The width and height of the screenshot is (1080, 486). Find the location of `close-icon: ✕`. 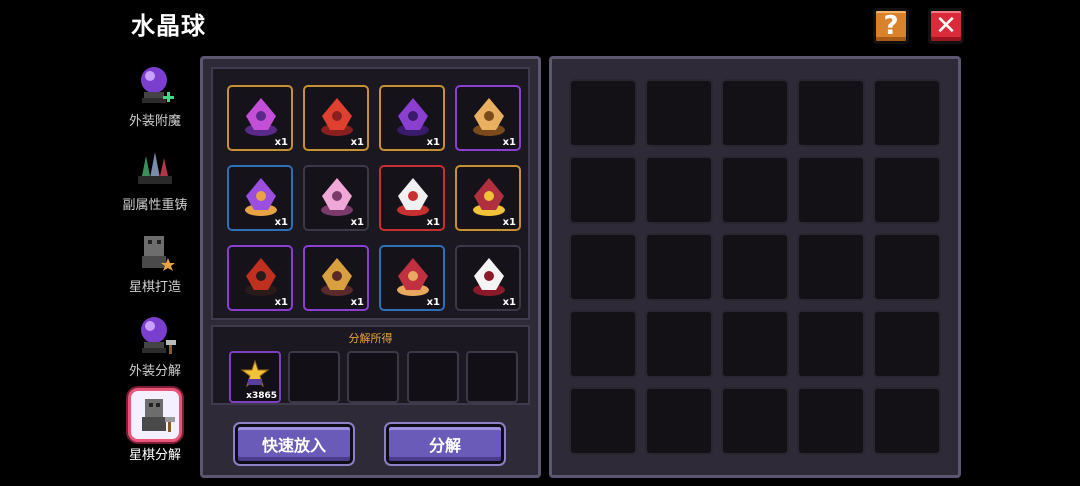

close-icon: ✕ is located at coordinates (946, 26).